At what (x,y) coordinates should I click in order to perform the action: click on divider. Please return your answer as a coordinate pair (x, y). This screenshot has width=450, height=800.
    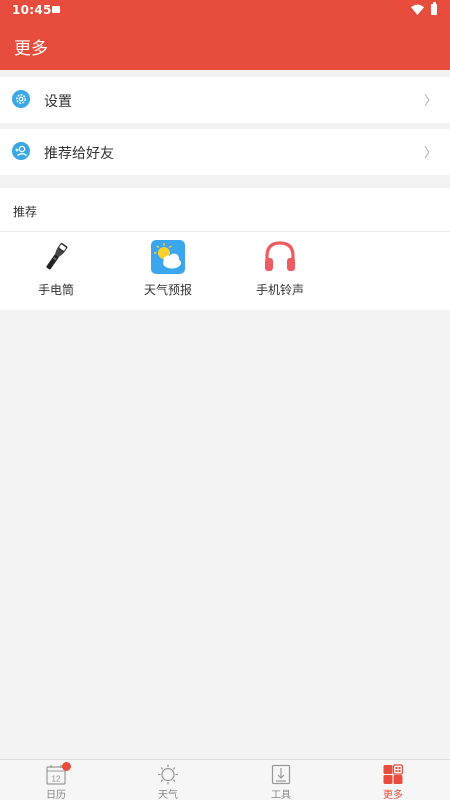
    Looking at the image, I should click on (225, 231).